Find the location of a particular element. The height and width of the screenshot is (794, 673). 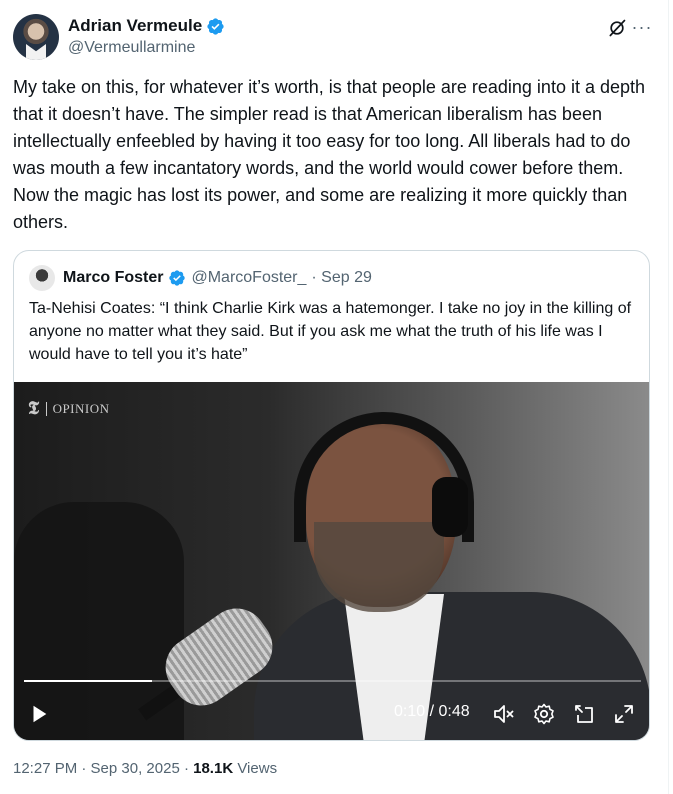

fullscreen-icon is located at coordinates (624, 714).